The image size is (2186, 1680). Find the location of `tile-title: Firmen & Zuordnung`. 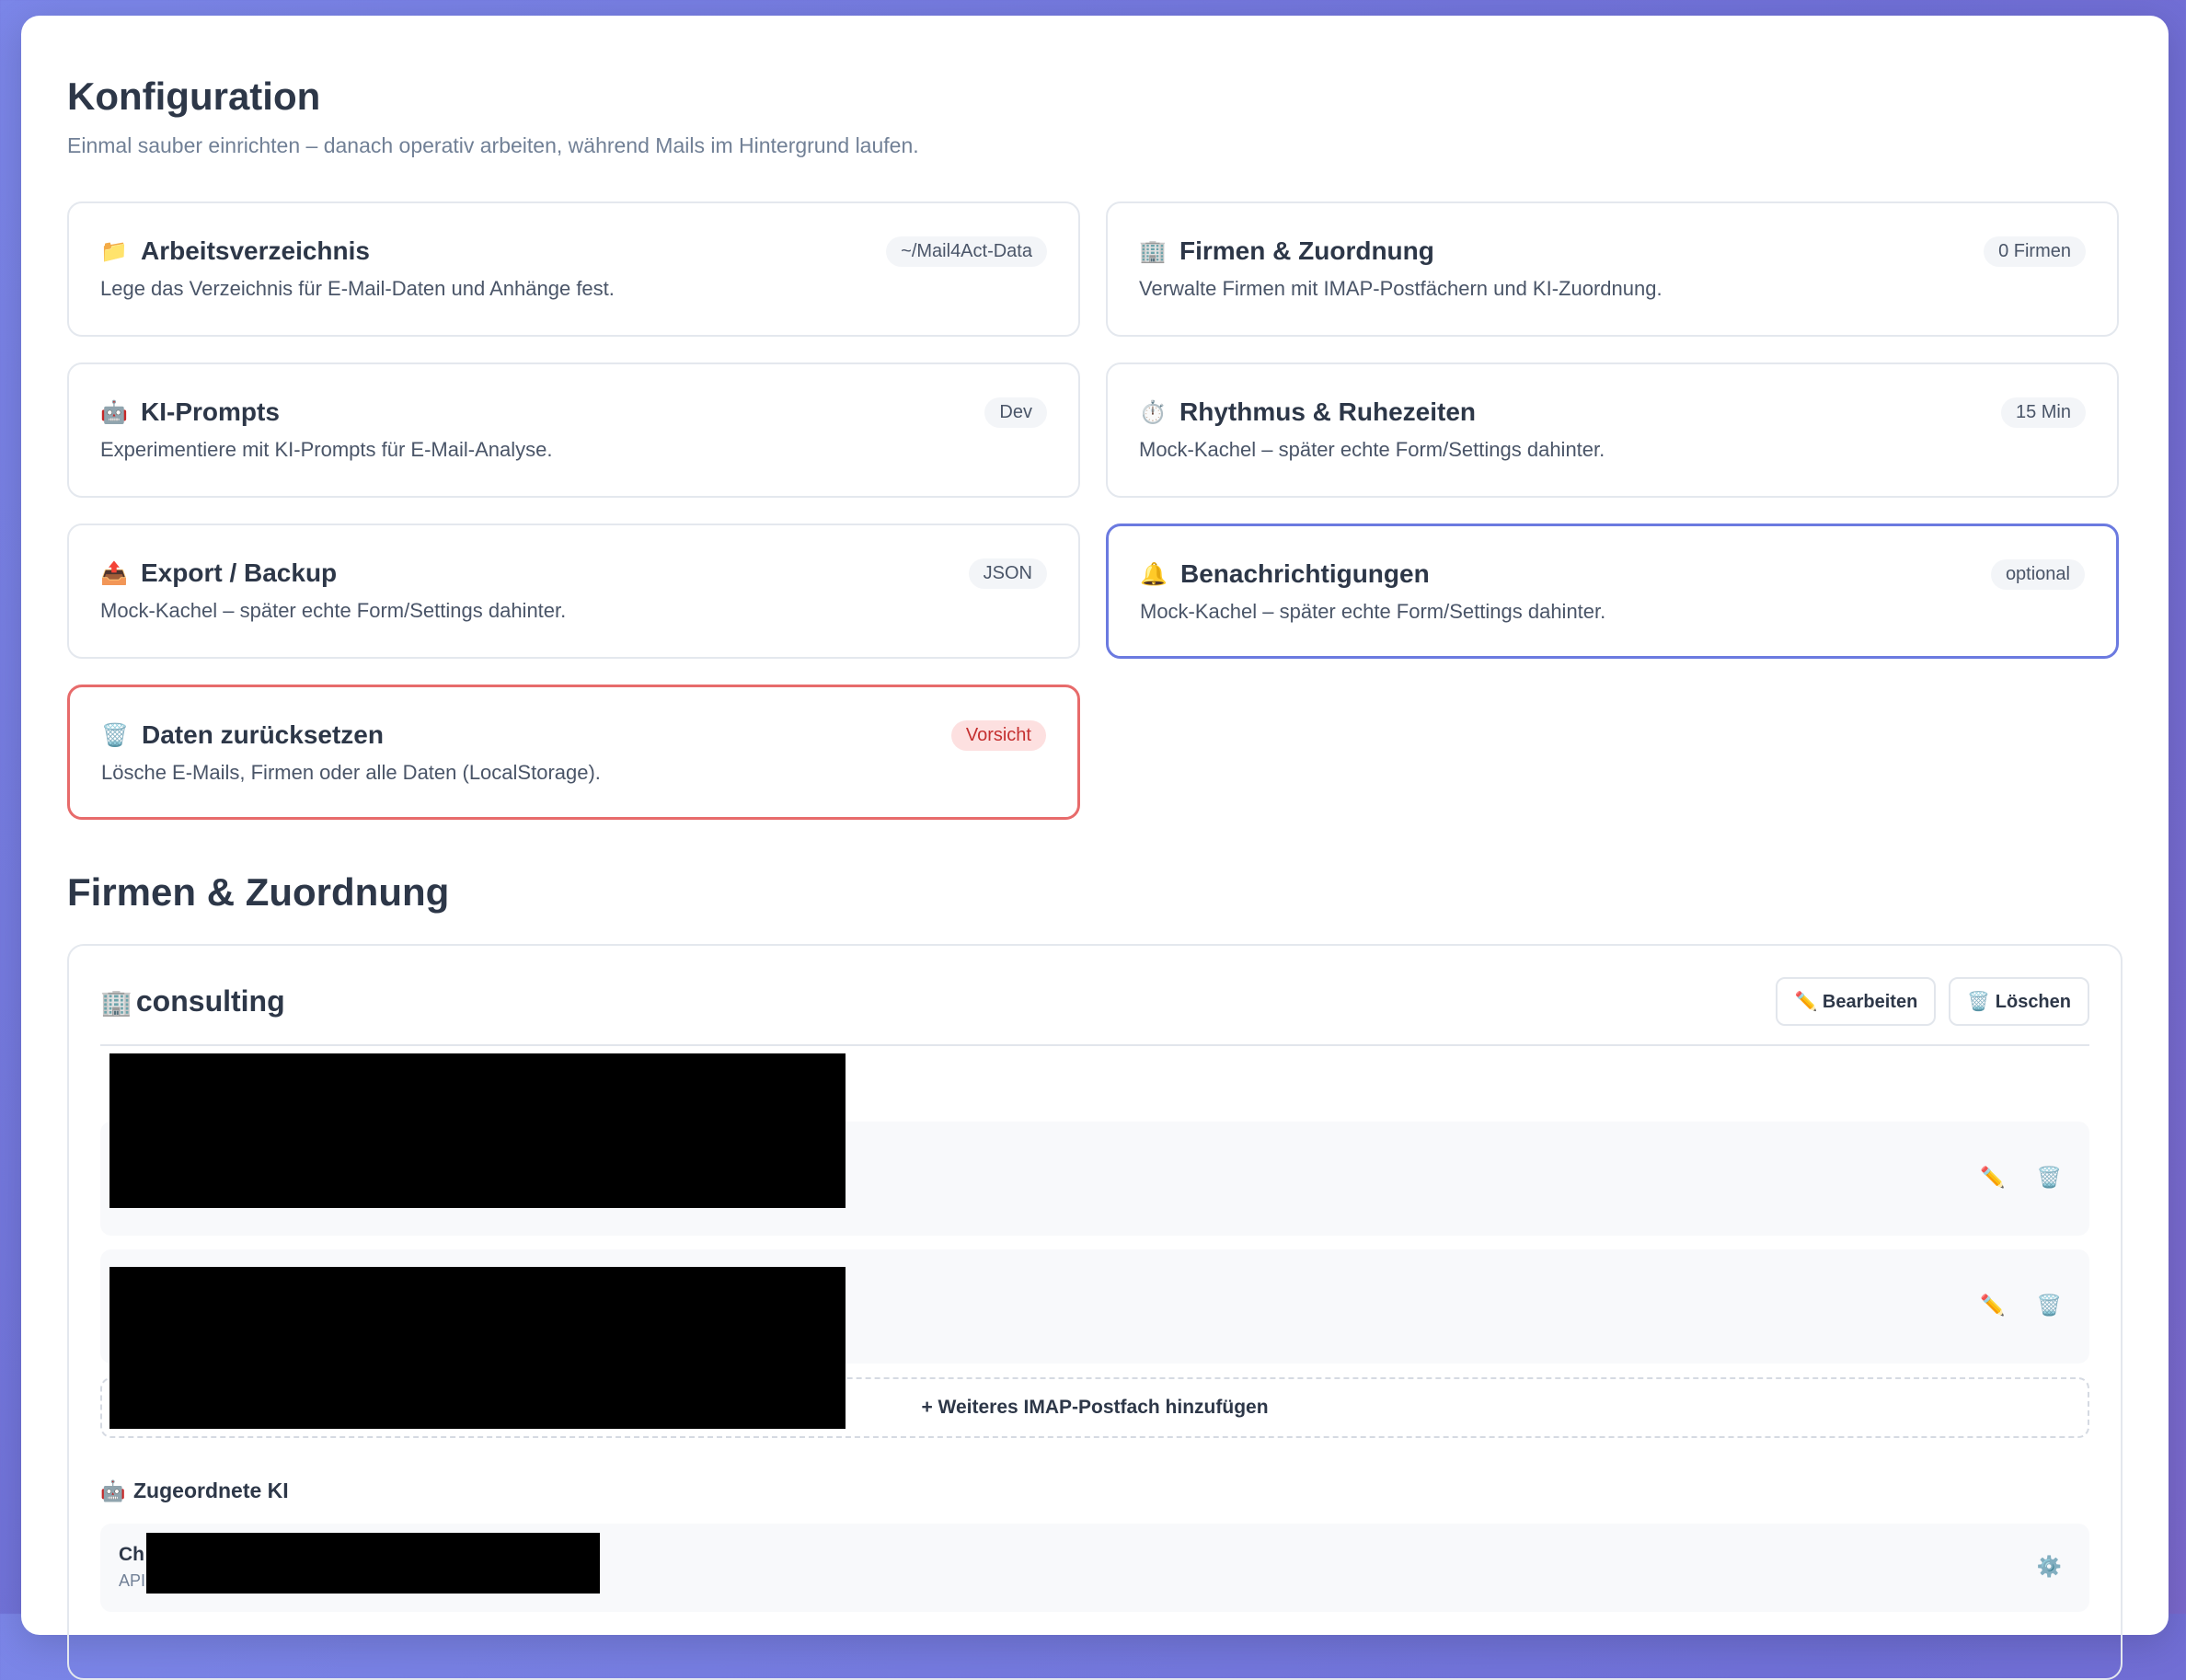

tile-title: Firmen & Zuordnung is located at coordinates (1306, 250).